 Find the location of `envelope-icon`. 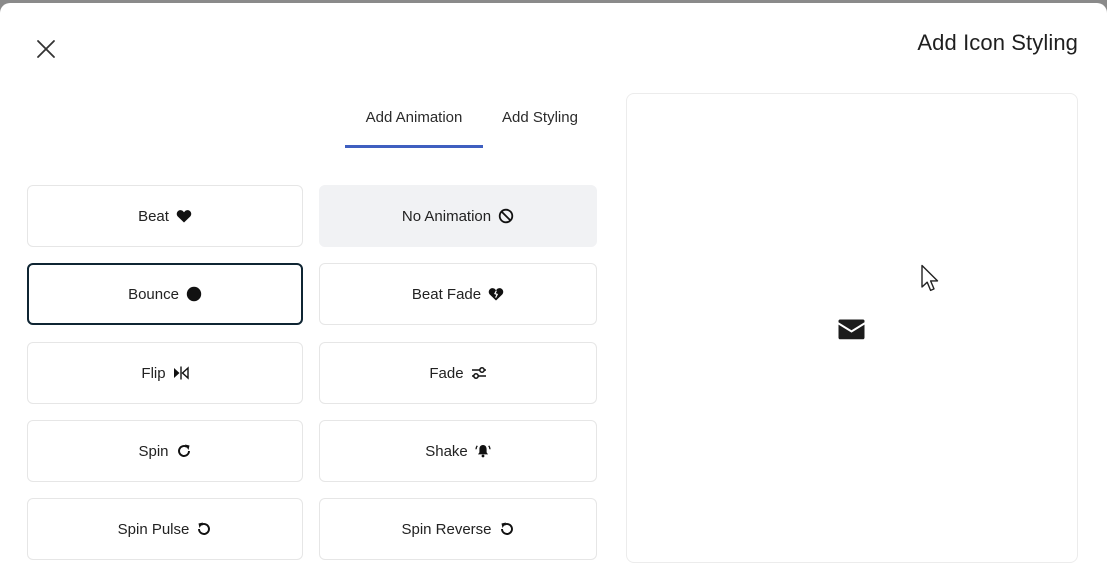

envelope-icon is located at coordinates (851, 329).